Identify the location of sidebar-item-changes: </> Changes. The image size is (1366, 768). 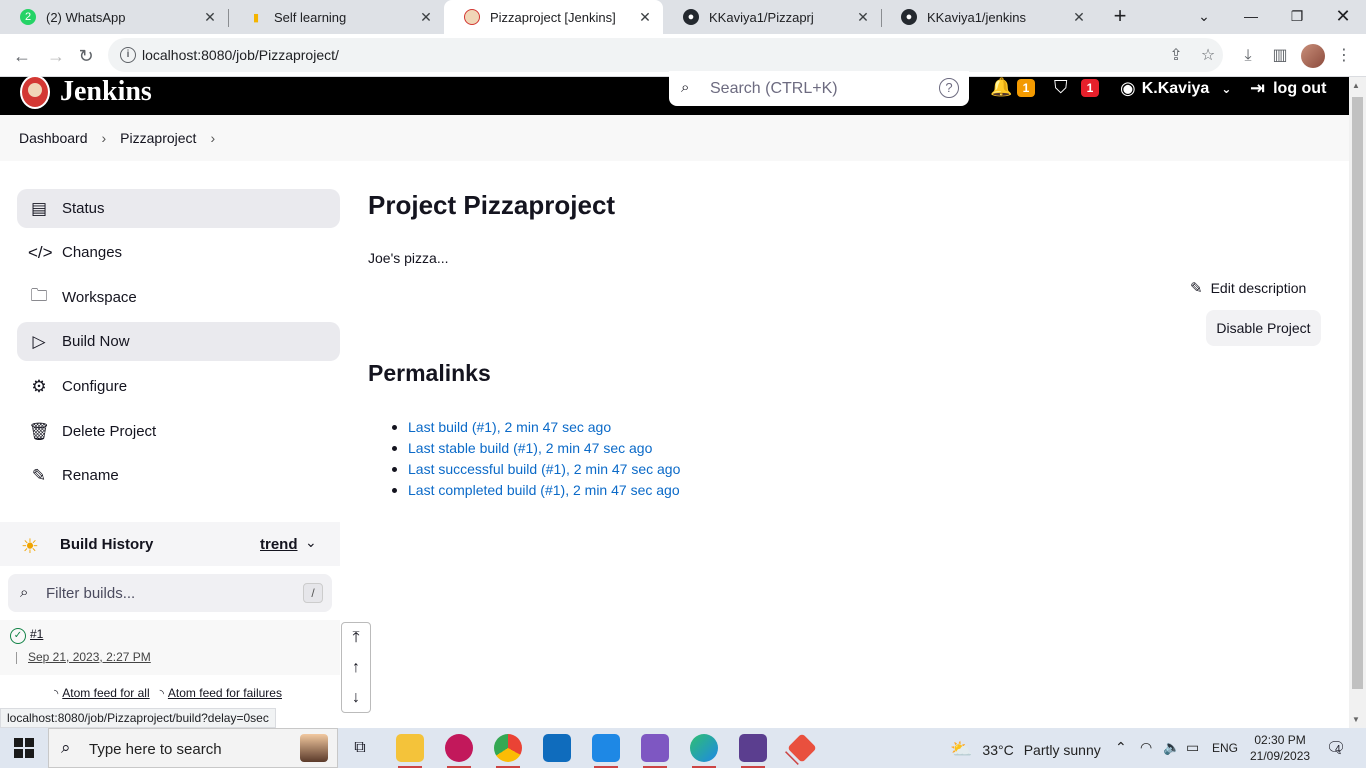
(178, 252).